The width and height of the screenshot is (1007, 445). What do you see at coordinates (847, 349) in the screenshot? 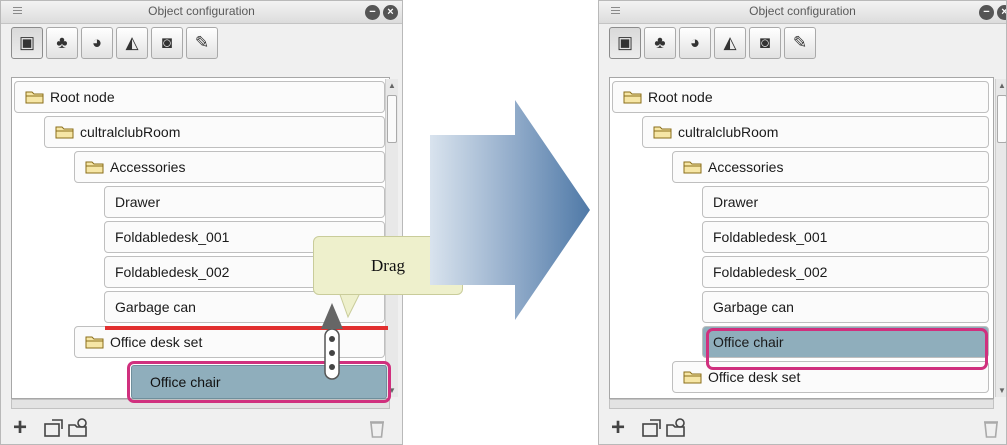
I see `selected-highlight` at bounding box center [847, 349].